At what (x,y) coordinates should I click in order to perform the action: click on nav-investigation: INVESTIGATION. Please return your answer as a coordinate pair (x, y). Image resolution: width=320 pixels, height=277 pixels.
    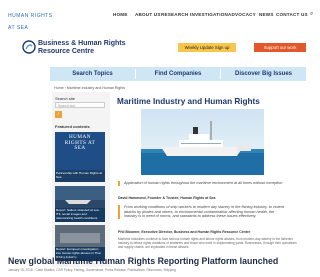
    Looking at the image, I should click on (209, 14).